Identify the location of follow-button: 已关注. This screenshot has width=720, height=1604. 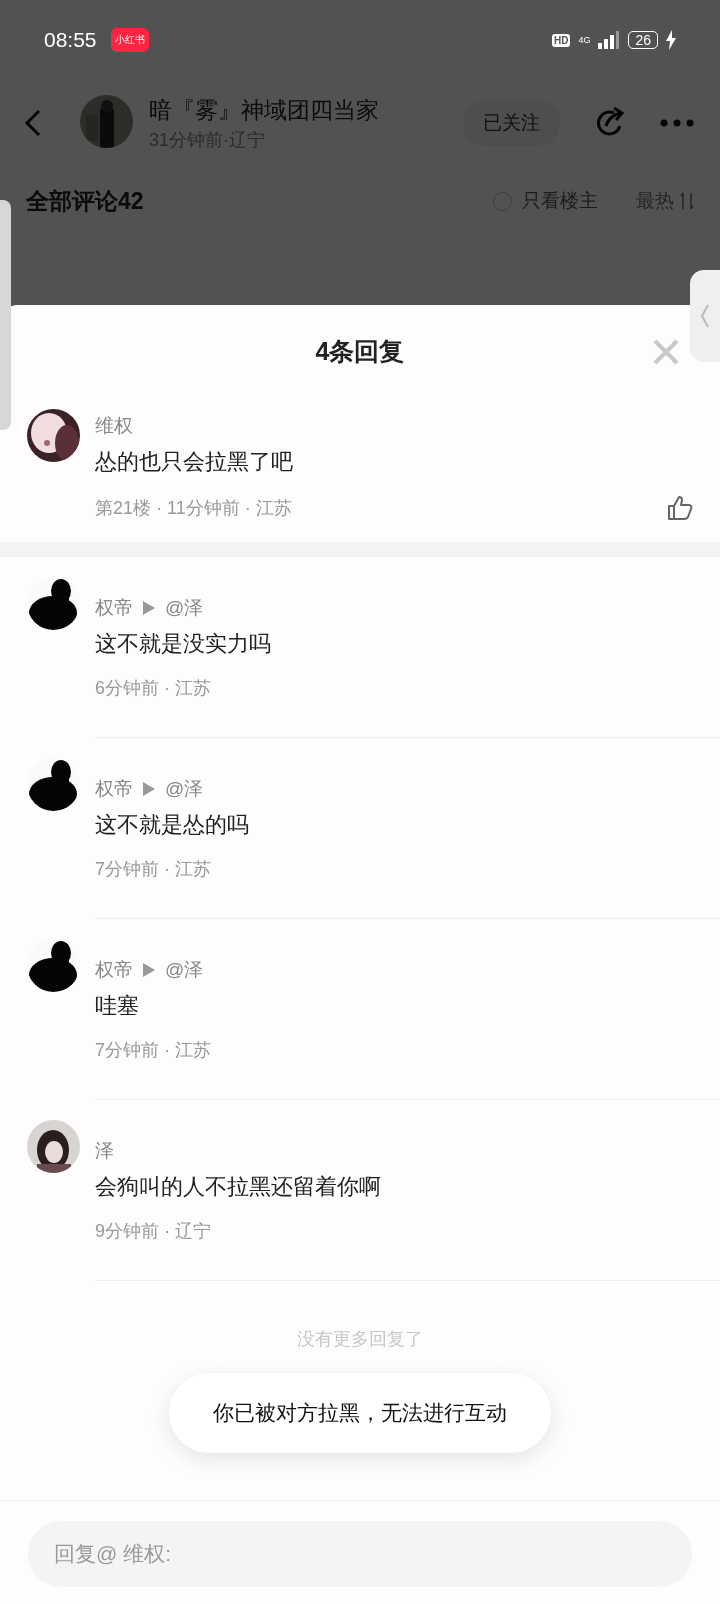
(511, 123).